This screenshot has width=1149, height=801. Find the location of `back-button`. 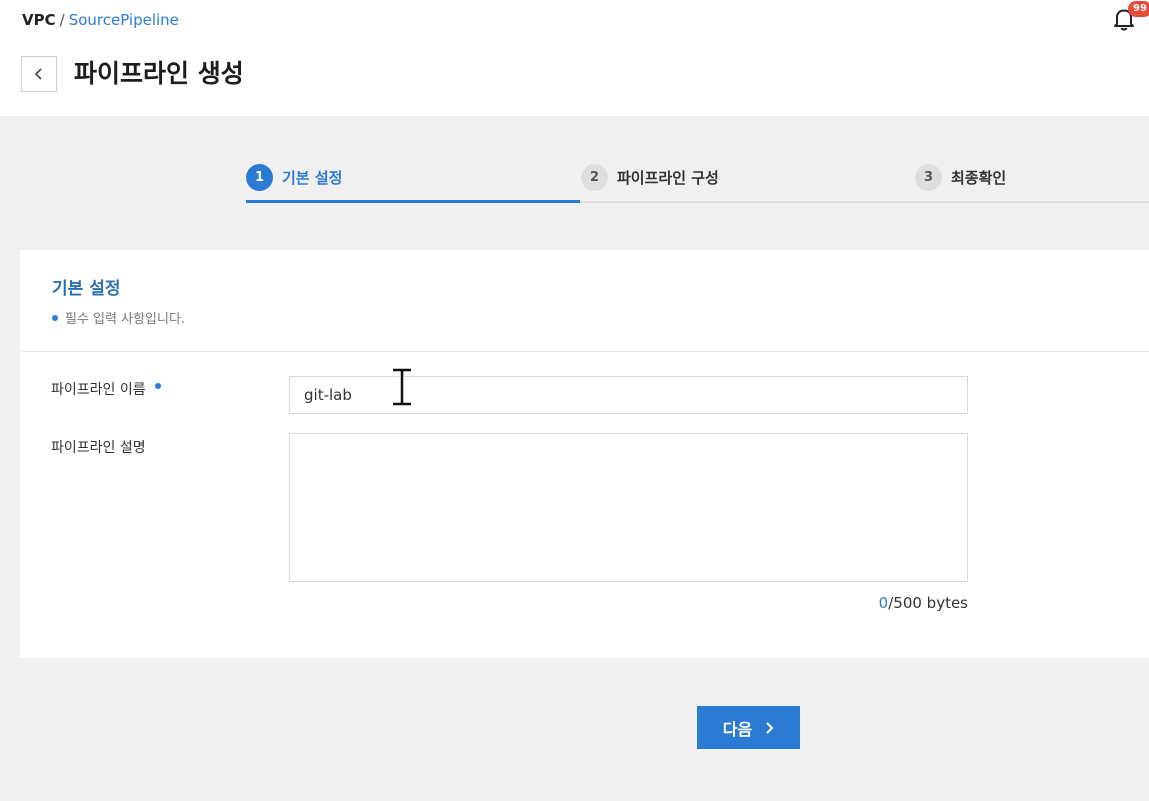

back-button is located at coordinates (39, 74).